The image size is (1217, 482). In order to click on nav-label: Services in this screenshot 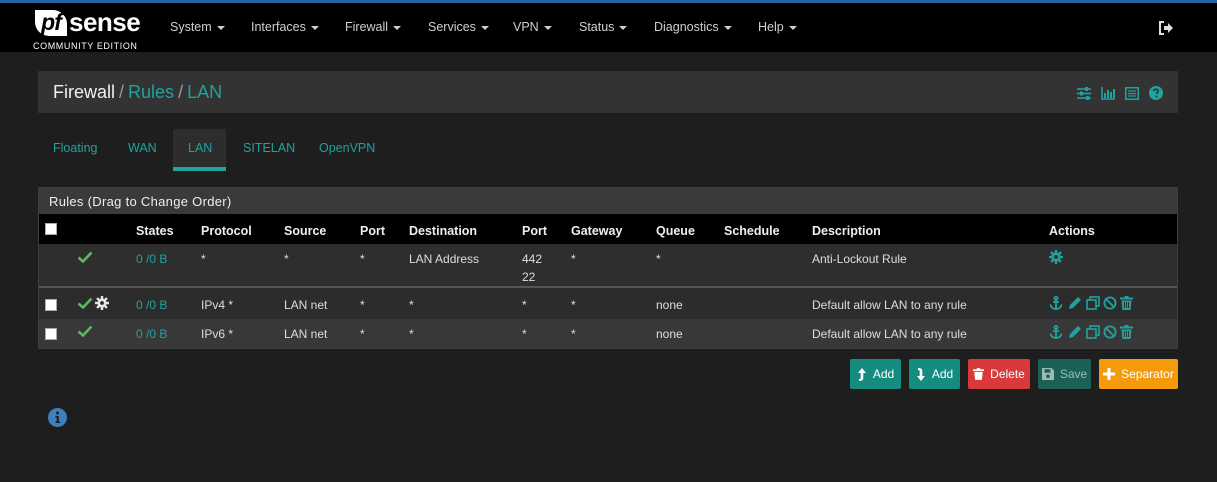, I will do `click(452, 27)`.